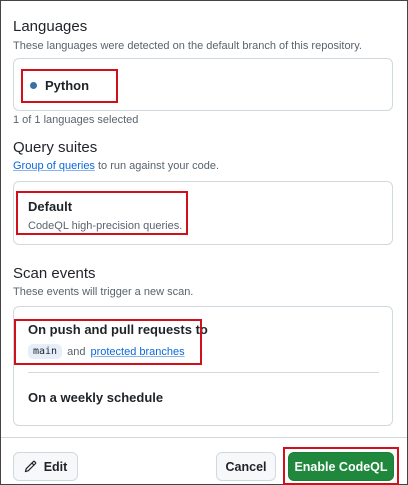 This screenshot has height=485, width=408. Describe the element at coordinates (55, 147) in the screenshot. I see `query-suites-title: Query suites` at that location.